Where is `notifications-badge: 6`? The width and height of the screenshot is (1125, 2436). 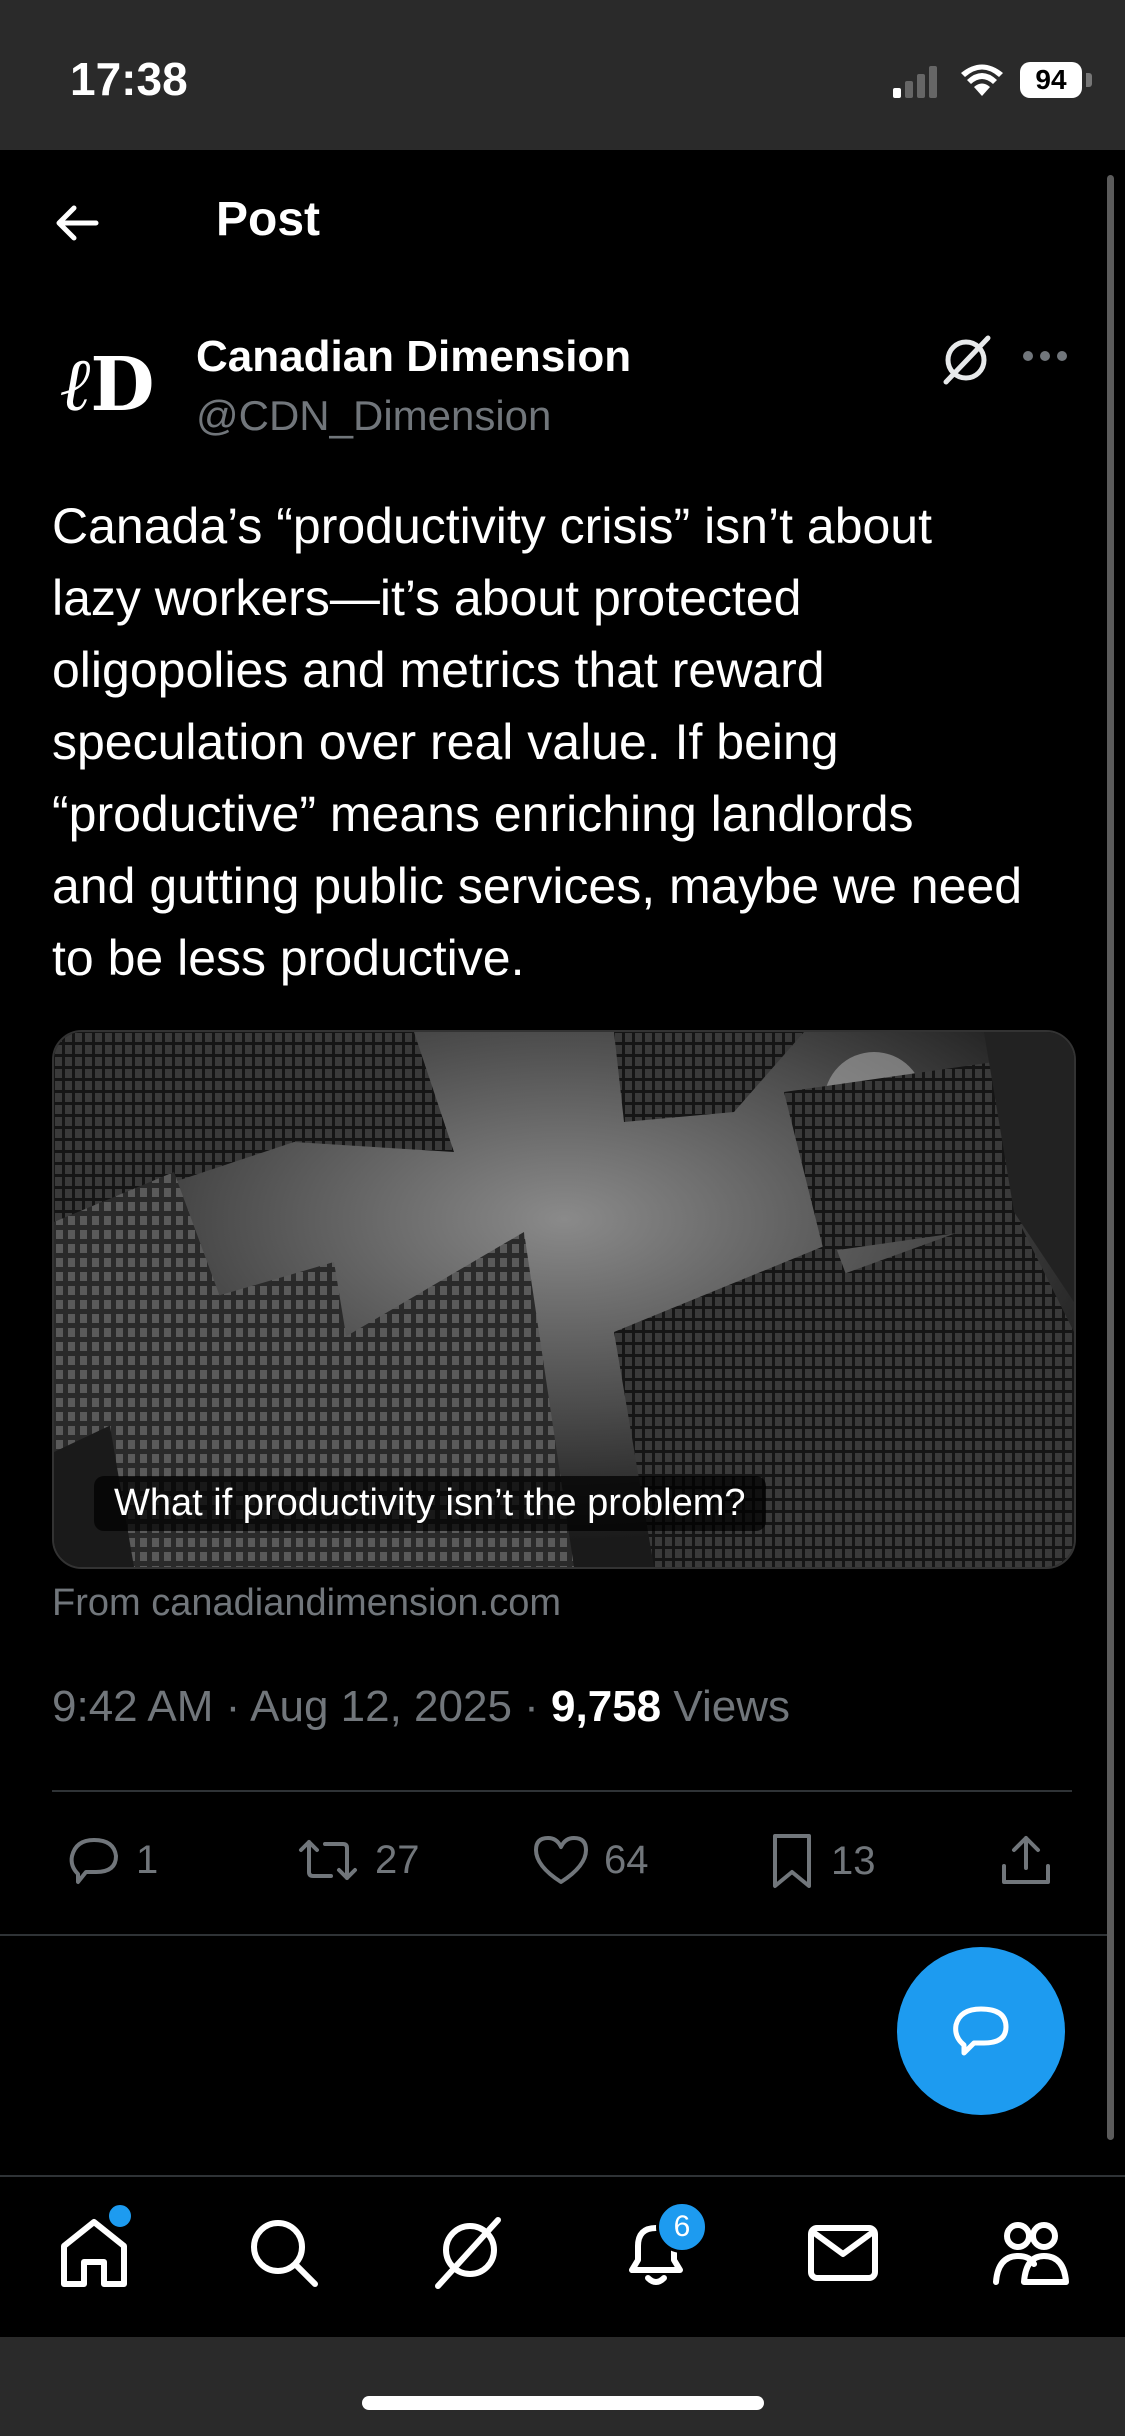 notifications-badge: 6 is located at coordinates (682, 2227).